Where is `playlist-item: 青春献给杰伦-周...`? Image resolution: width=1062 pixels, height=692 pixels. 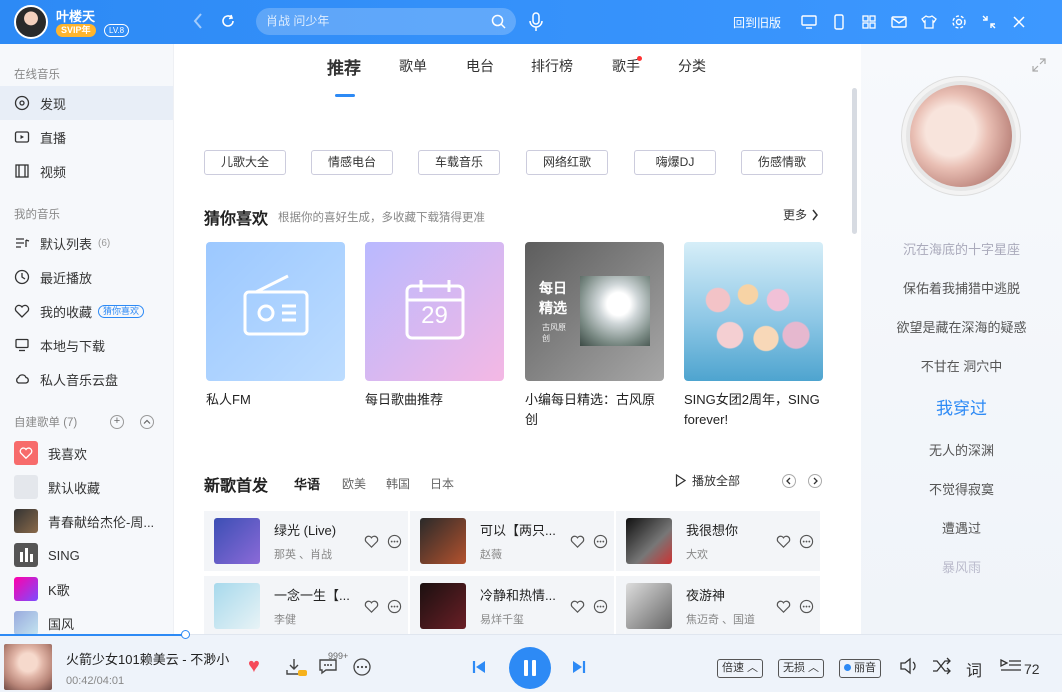
playlist-item: 青春献给杰伦-周... is located at coordinates (86, 521).